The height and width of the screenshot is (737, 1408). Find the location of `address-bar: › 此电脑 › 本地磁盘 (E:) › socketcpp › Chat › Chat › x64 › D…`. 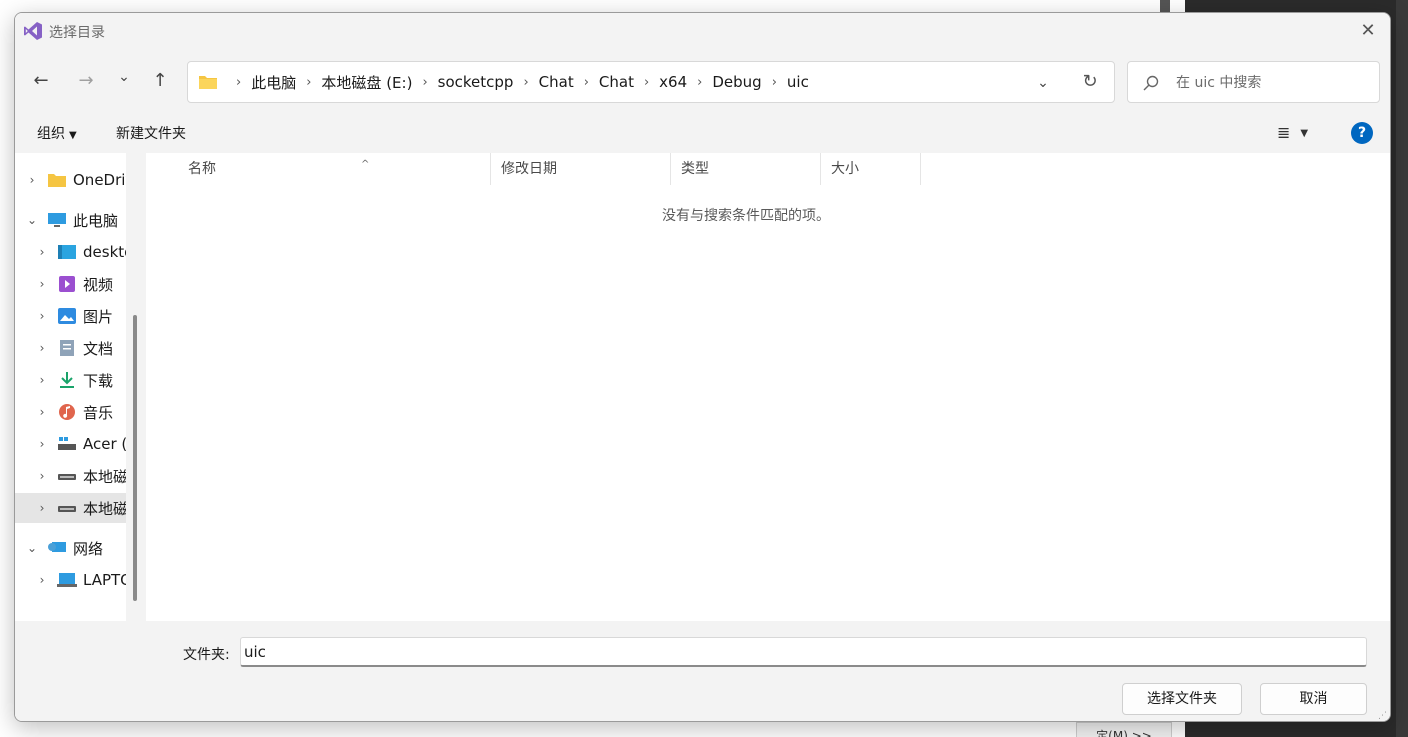

address-bar: › 此电脑 › 本地磁盘 (E:) › socketcpp › Chat › Chat › x64 › D… is located at coordinates (651, 82).